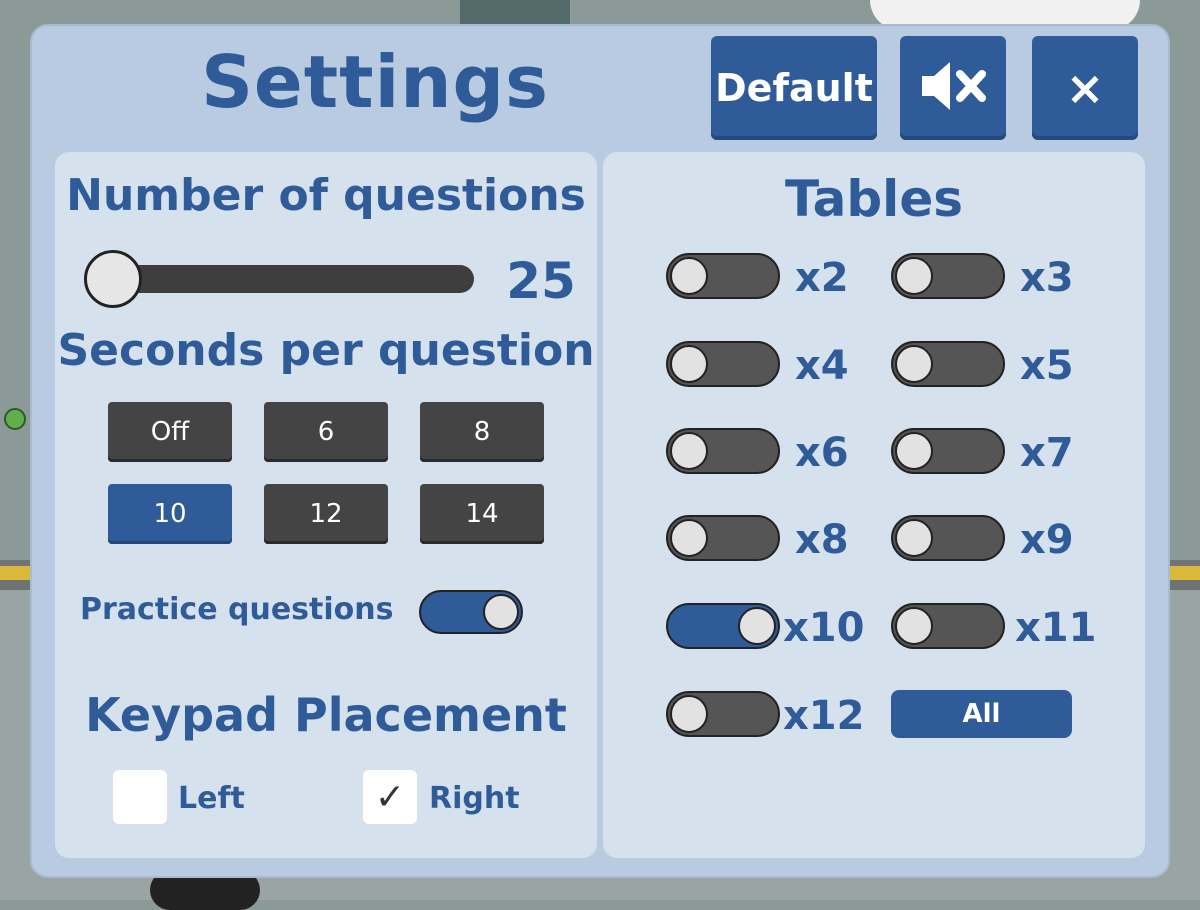 The image size is (1200, 910). What do you see at coordinates (822, 540) in the screenshot?
I see `table-label-x8: x8` at bounding box center [822, 540].